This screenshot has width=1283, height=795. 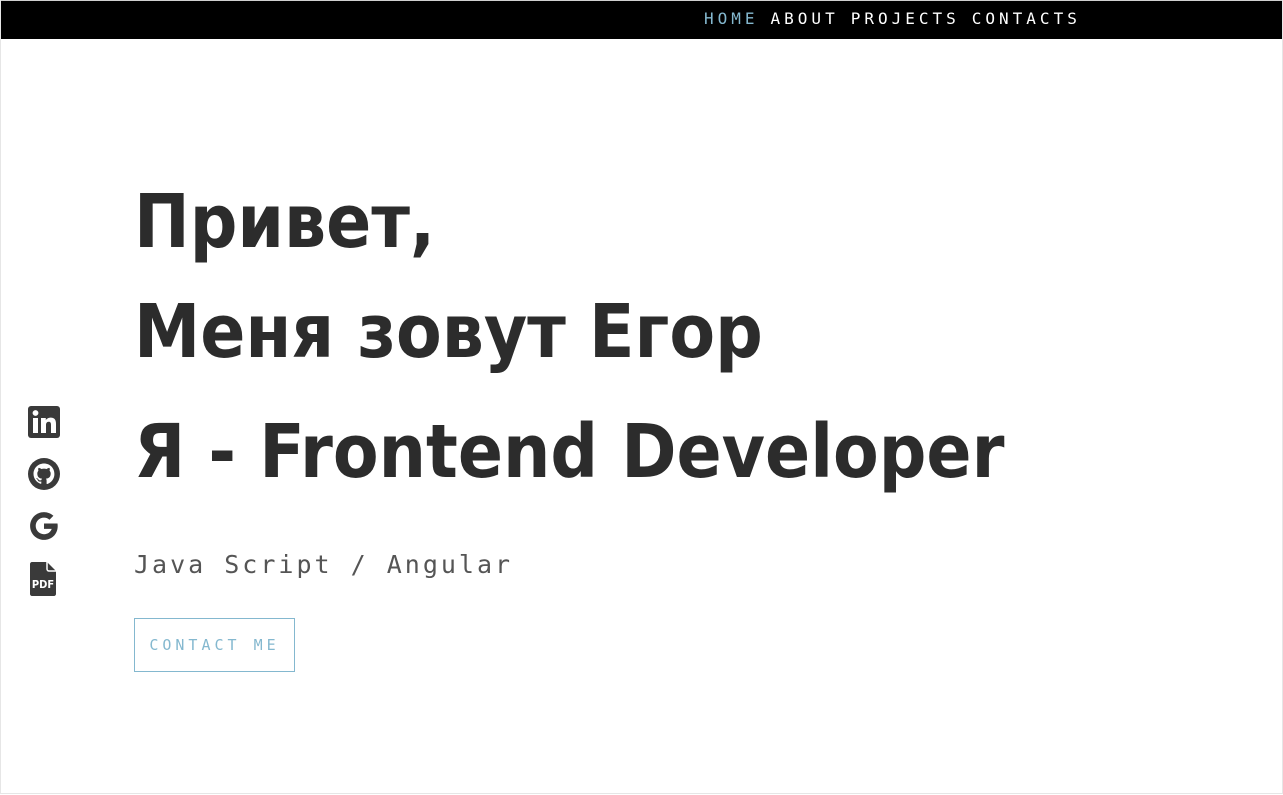 What do you see at coordinates (1026, 19) in the screenshot?
I see `nav-contacts-link: CONTACTS` at bounding box center [1026, 19].